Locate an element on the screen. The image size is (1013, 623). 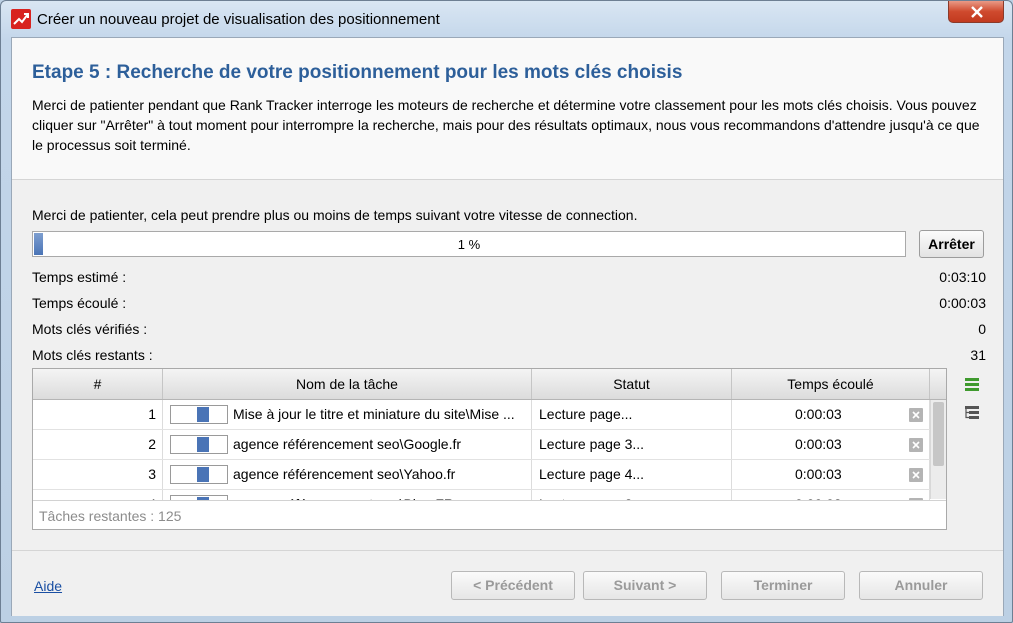
close-button is located at coordinates (976, 12).